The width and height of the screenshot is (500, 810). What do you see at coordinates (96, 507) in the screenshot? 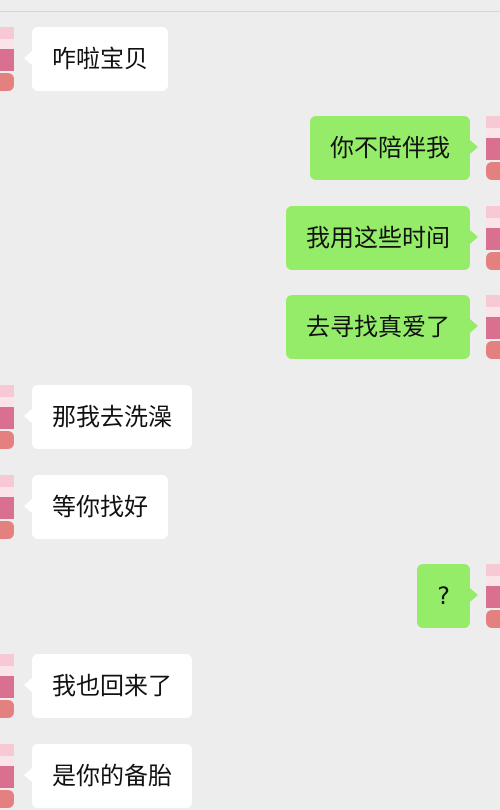
I see `message-bubble: 等你找好` at bounding box center [96, 507].